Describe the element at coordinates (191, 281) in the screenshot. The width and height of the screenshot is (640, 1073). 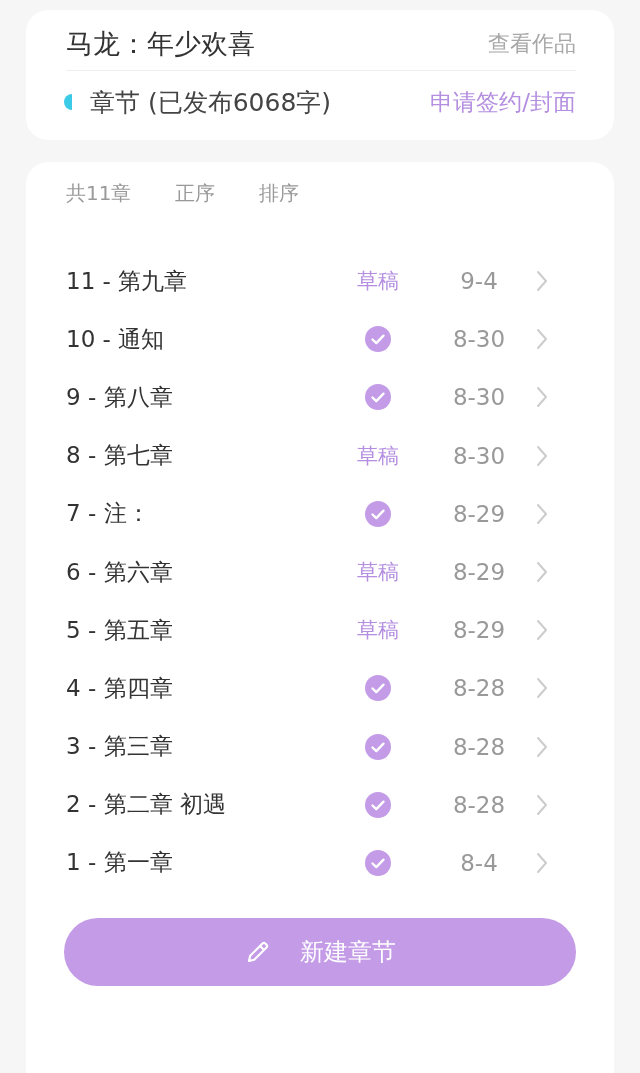
I see `chapter-title: 11 - 第九章` at that location.